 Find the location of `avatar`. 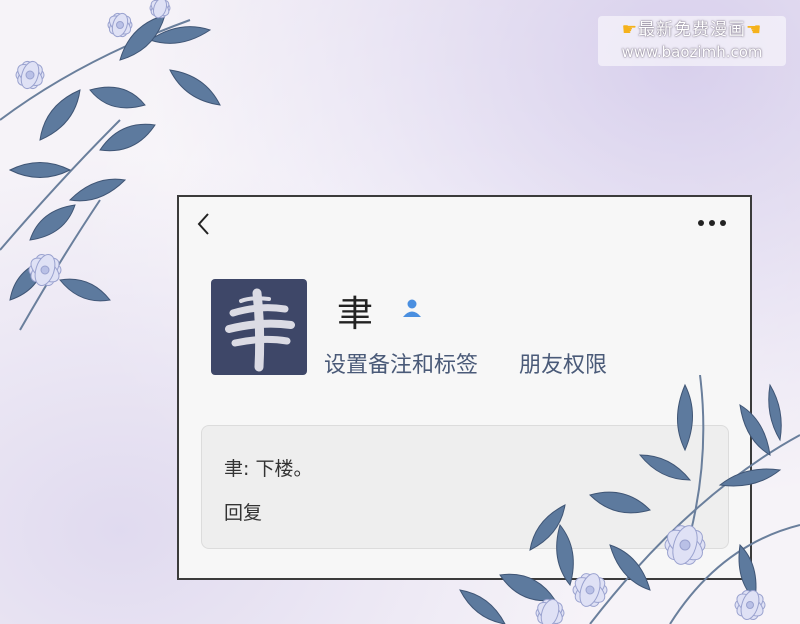

avatar is located at coordinates (259, 327).